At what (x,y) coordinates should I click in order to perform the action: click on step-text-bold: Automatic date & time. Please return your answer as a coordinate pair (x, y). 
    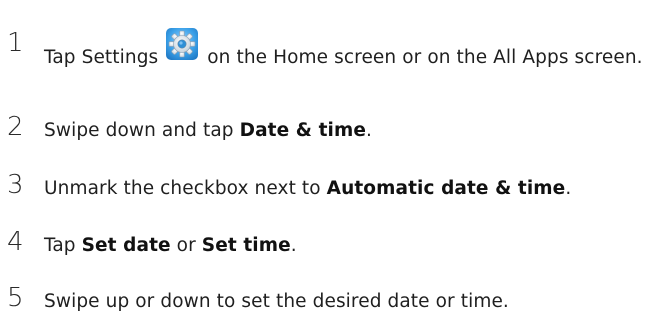
    Looking at the image, I should click on (446, 188).